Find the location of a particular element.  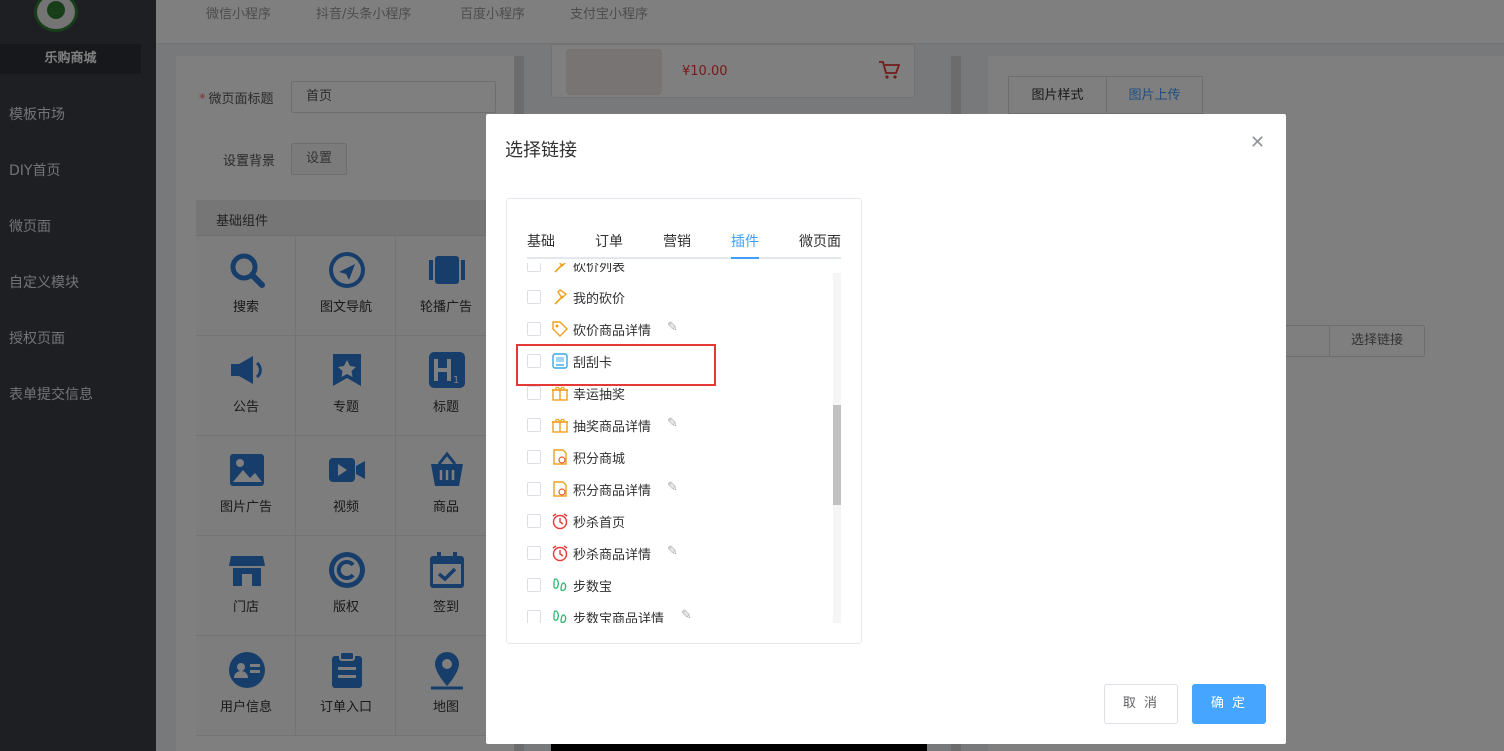

link-row: 砍价商品详情 ✎ is located at coordinates (677, 329).